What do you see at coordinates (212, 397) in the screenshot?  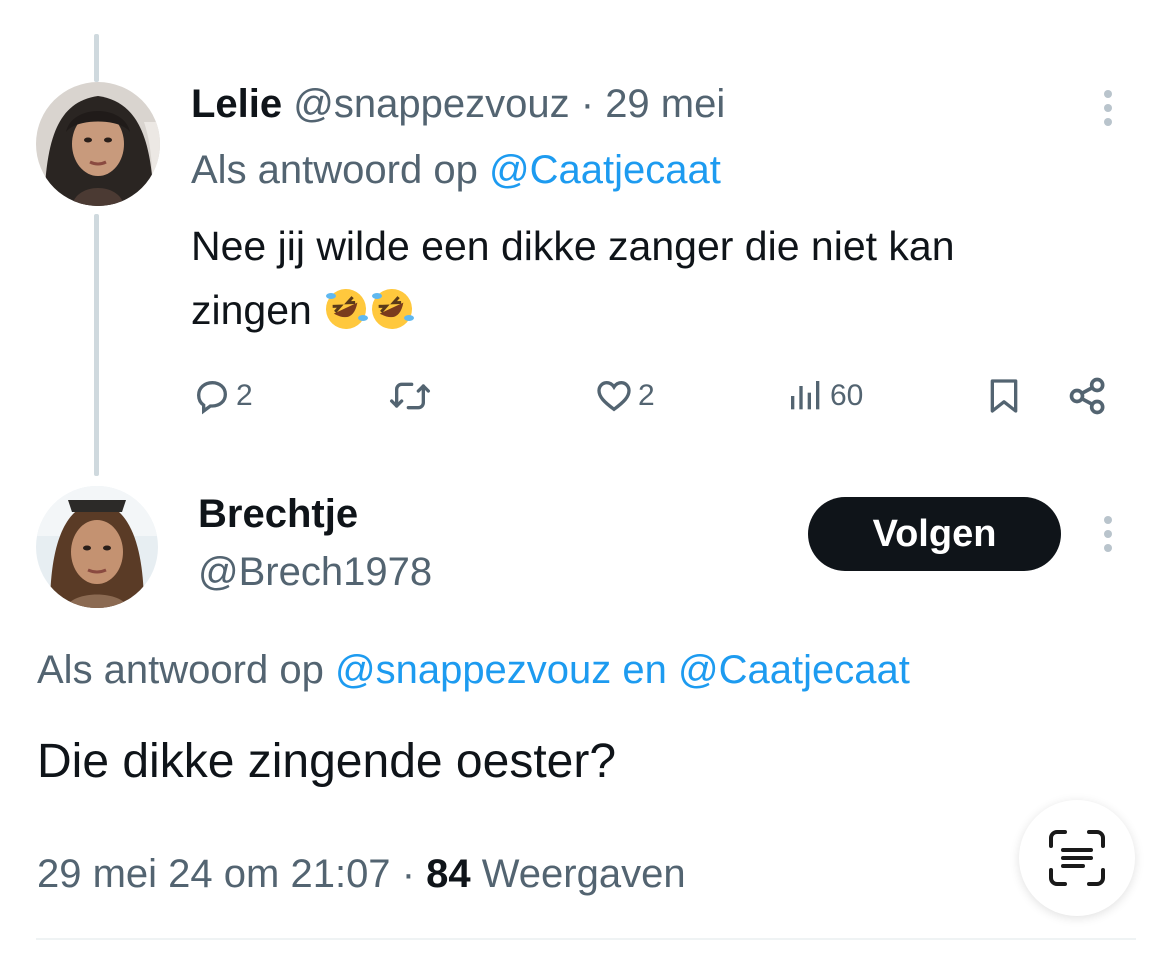 I see `reply-icon` at bounding box center [212, 397].